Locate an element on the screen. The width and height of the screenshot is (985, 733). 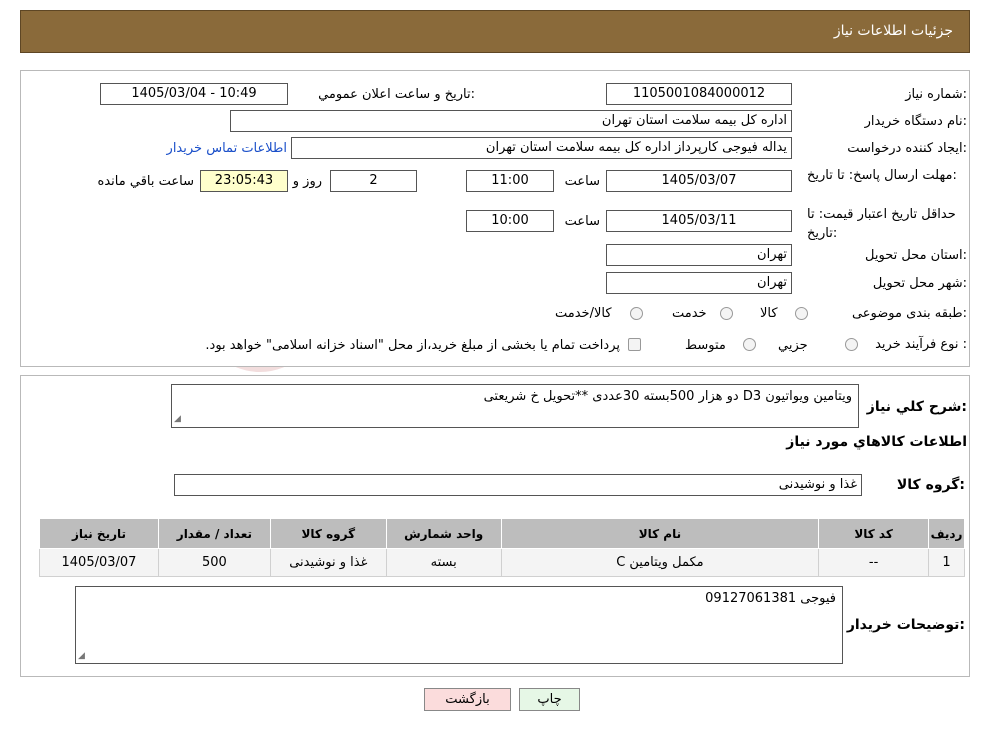
cell-unit: بسته is located at coordinates (443, 562).